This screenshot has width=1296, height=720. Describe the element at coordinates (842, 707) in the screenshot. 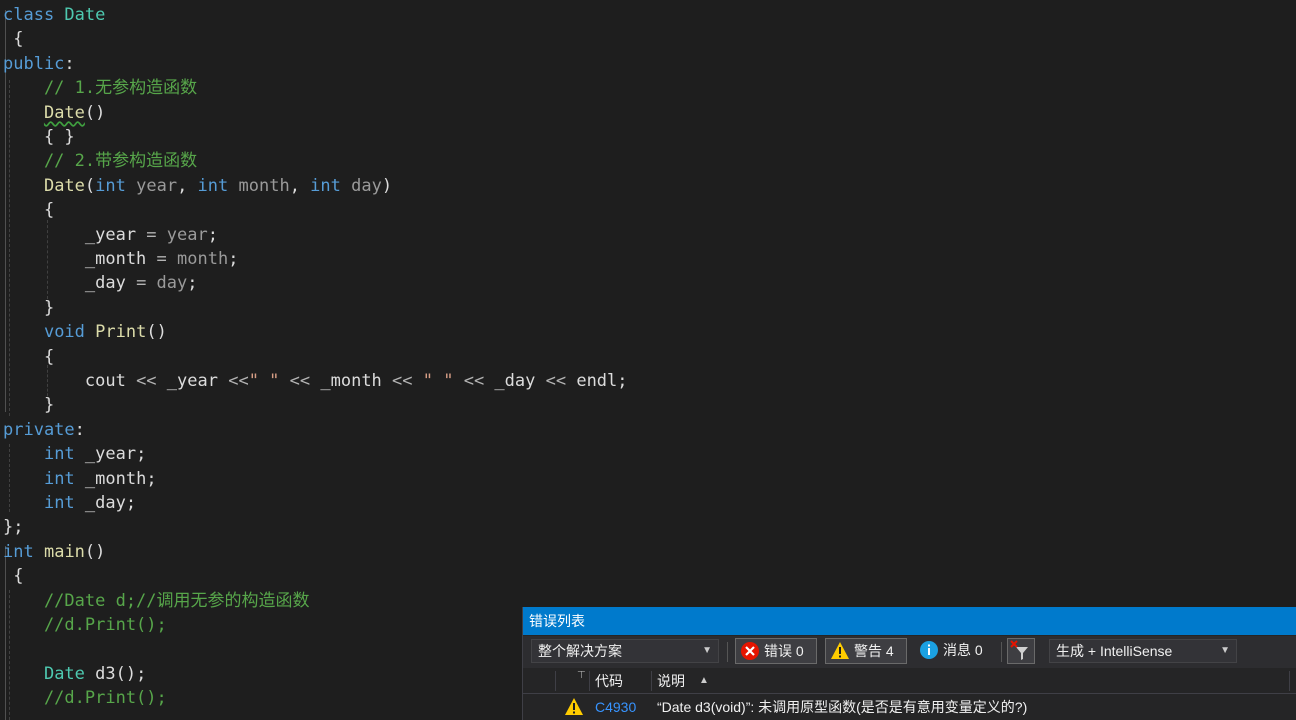

I see `row-description: “Date d3(void)”: 未调用原型函数(是否是有意用变量定义的?)` at that location.